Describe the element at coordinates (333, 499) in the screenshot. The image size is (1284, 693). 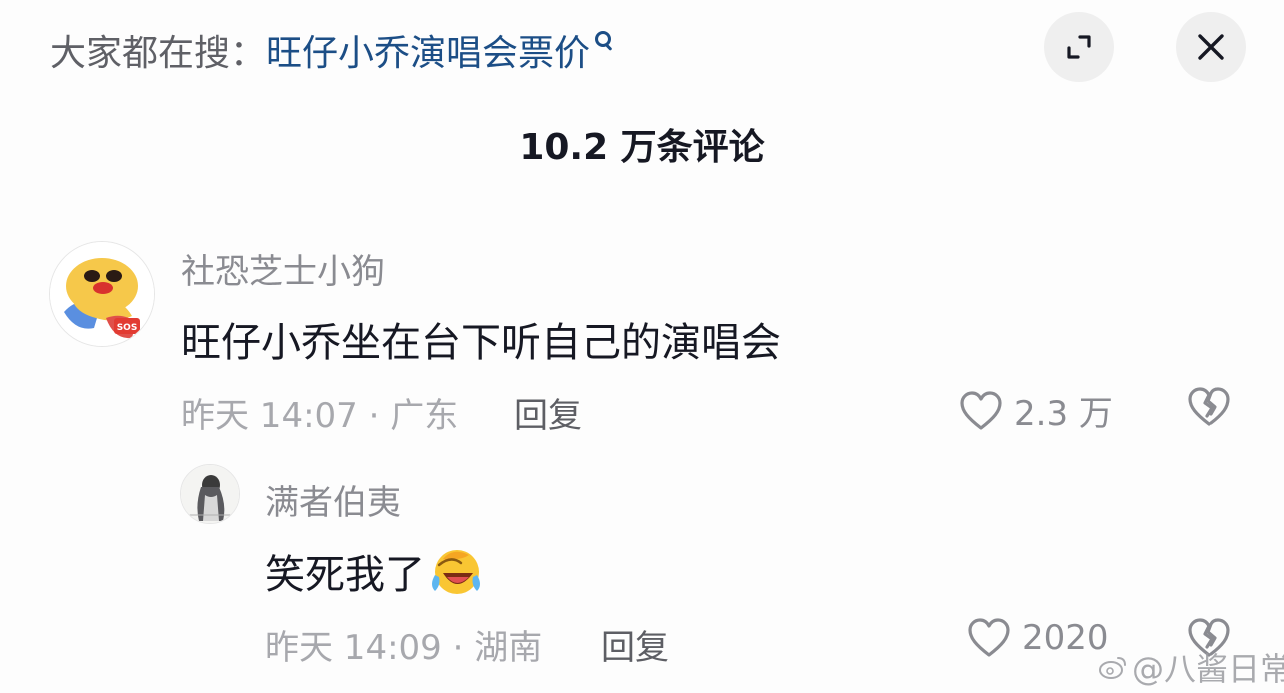
I see `reply-username: 满者伯夷` at that location.